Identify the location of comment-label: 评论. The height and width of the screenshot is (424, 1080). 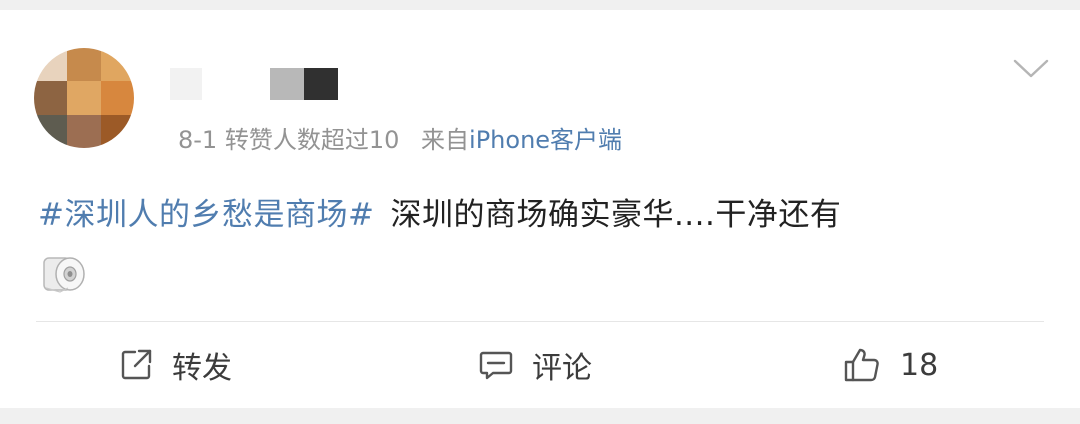
(562, 368).